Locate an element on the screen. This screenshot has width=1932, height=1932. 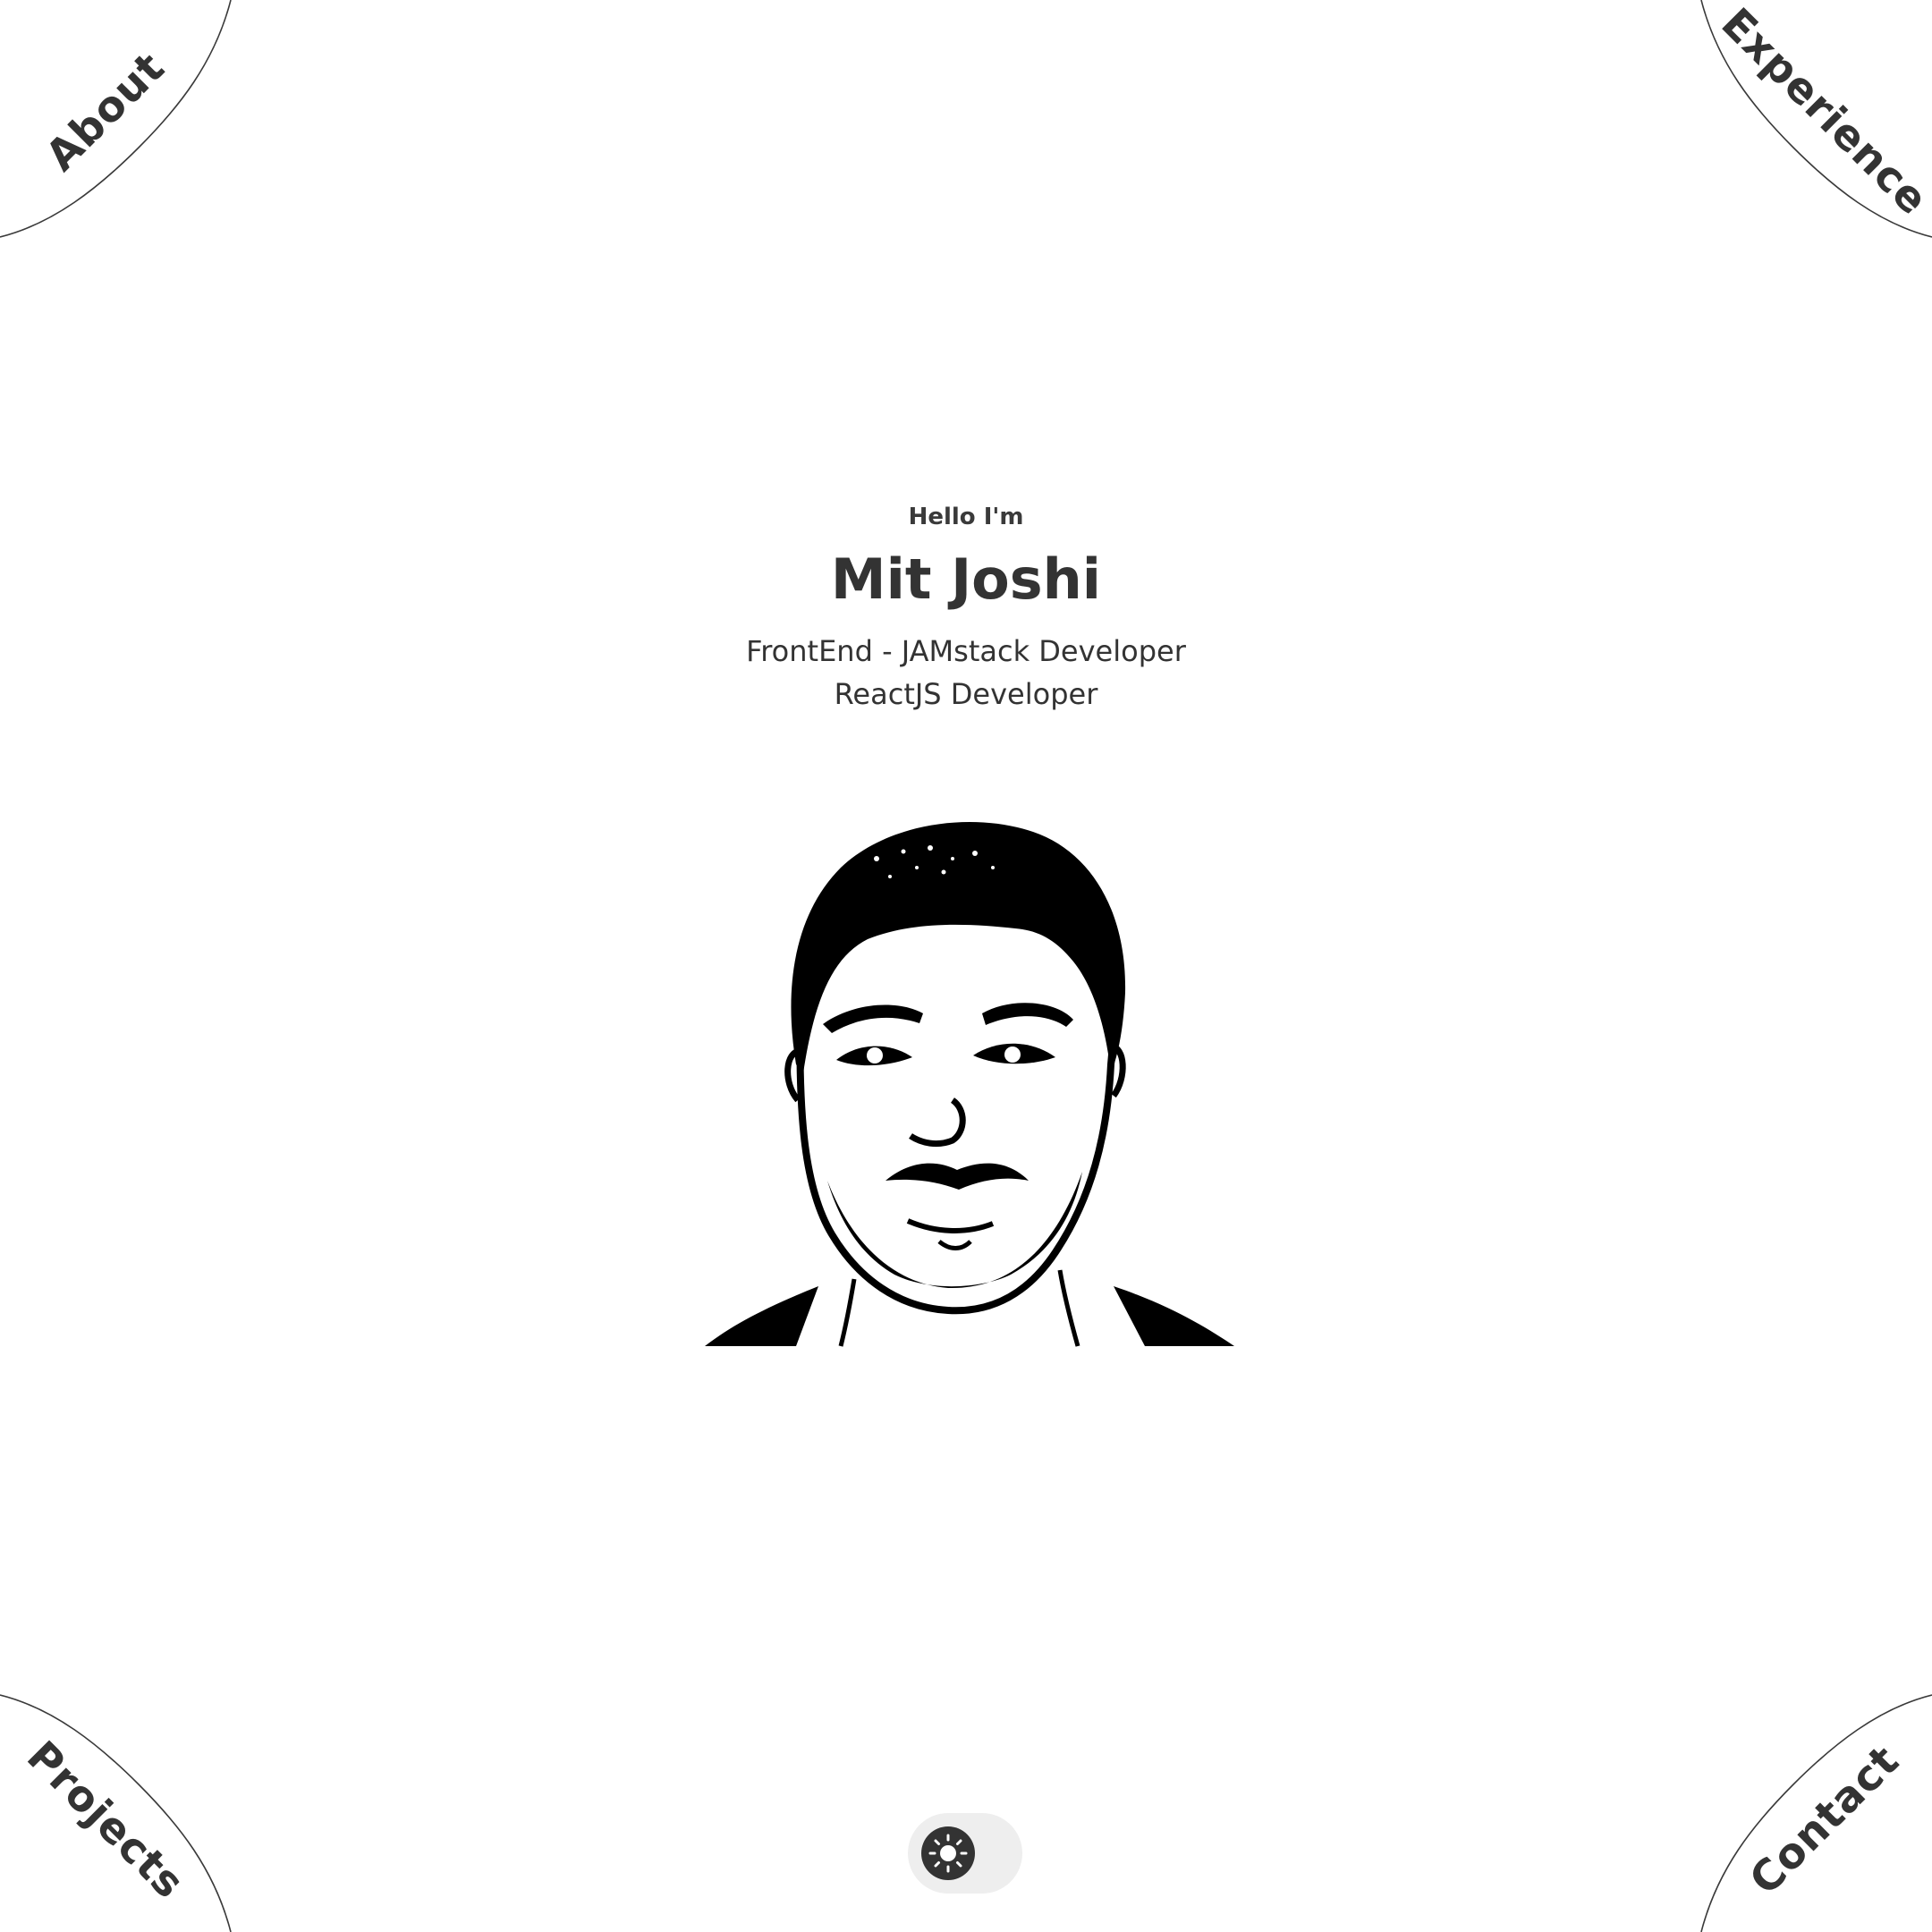
hero-role-secondary: ReactJS Developer is located at coordinates (966, 694).